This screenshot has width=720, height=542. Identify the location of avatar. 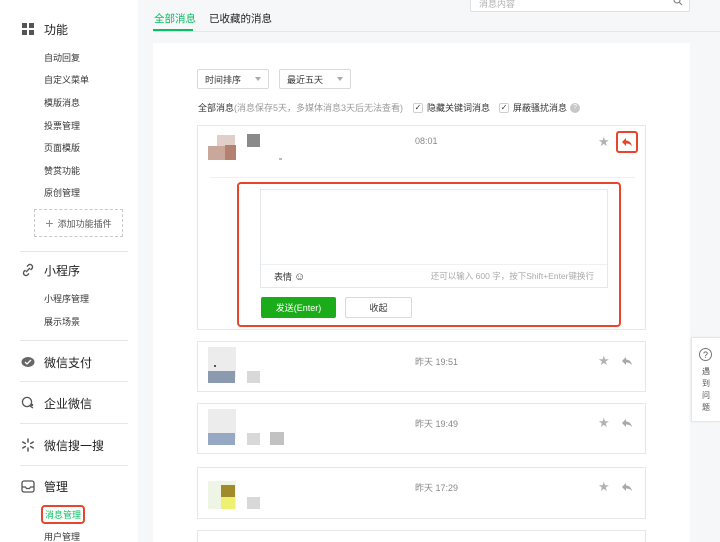
(216, 153).